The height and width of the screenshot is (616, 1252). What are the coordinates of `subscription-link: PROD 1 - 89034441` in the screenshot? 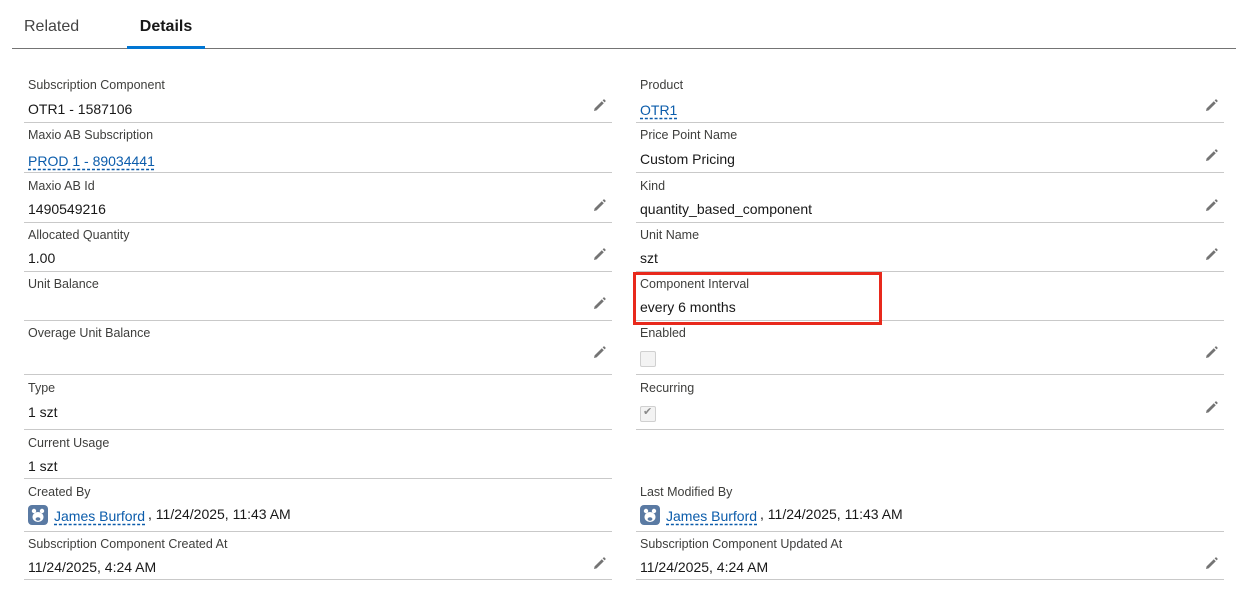 It's located at (91, 161).